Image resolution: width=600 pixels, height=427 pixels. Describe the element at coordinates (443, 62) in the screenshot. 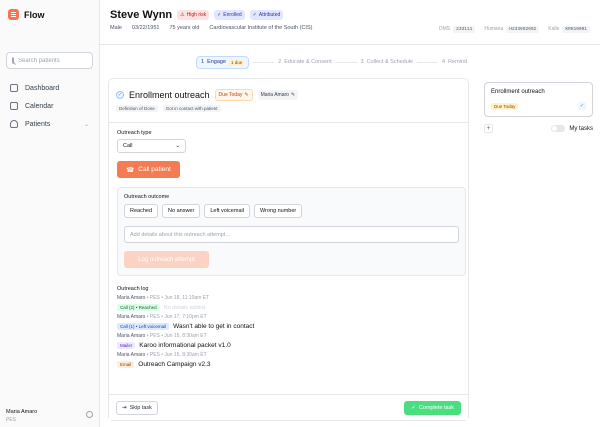

I see `step-number: 4` at that location.